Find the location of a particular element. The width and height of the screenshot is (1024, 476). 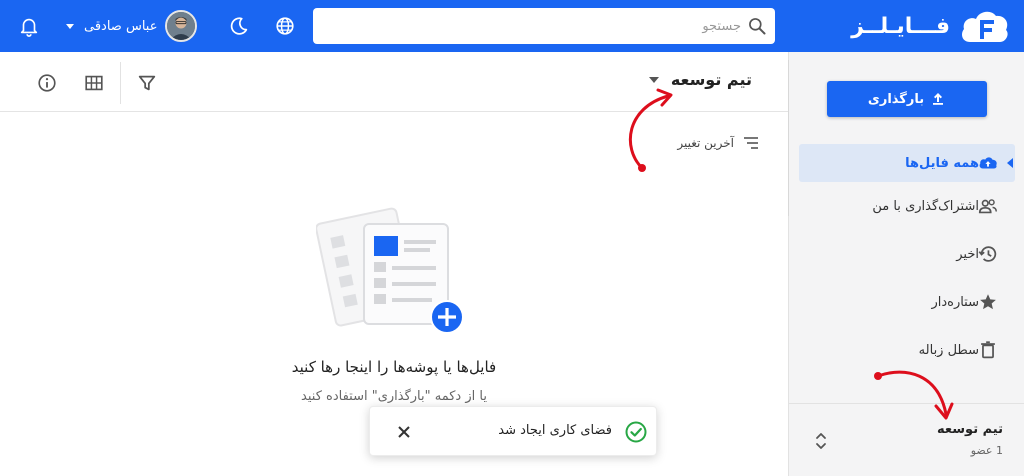

caret-down-icon is located at coordinates (653, 79).